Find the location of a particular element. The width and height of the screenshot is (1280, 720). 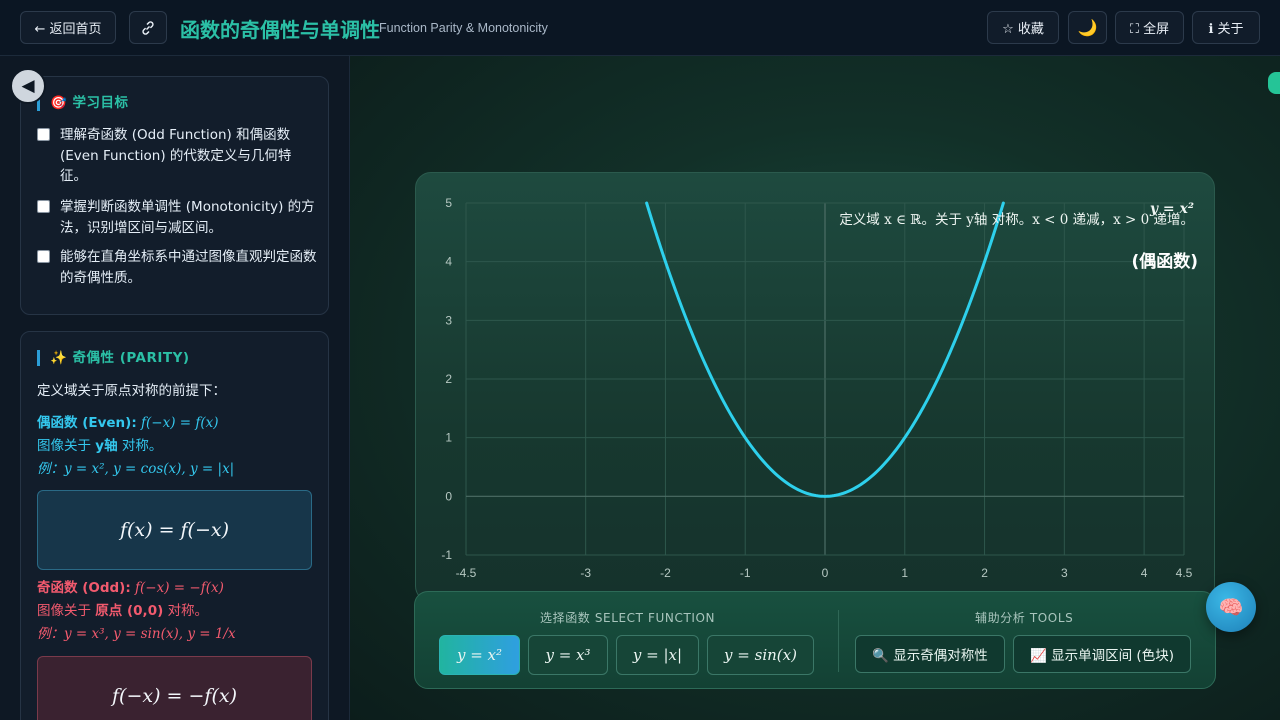

chevron-left-icon: ◀ is located at coordinates (28, 86).